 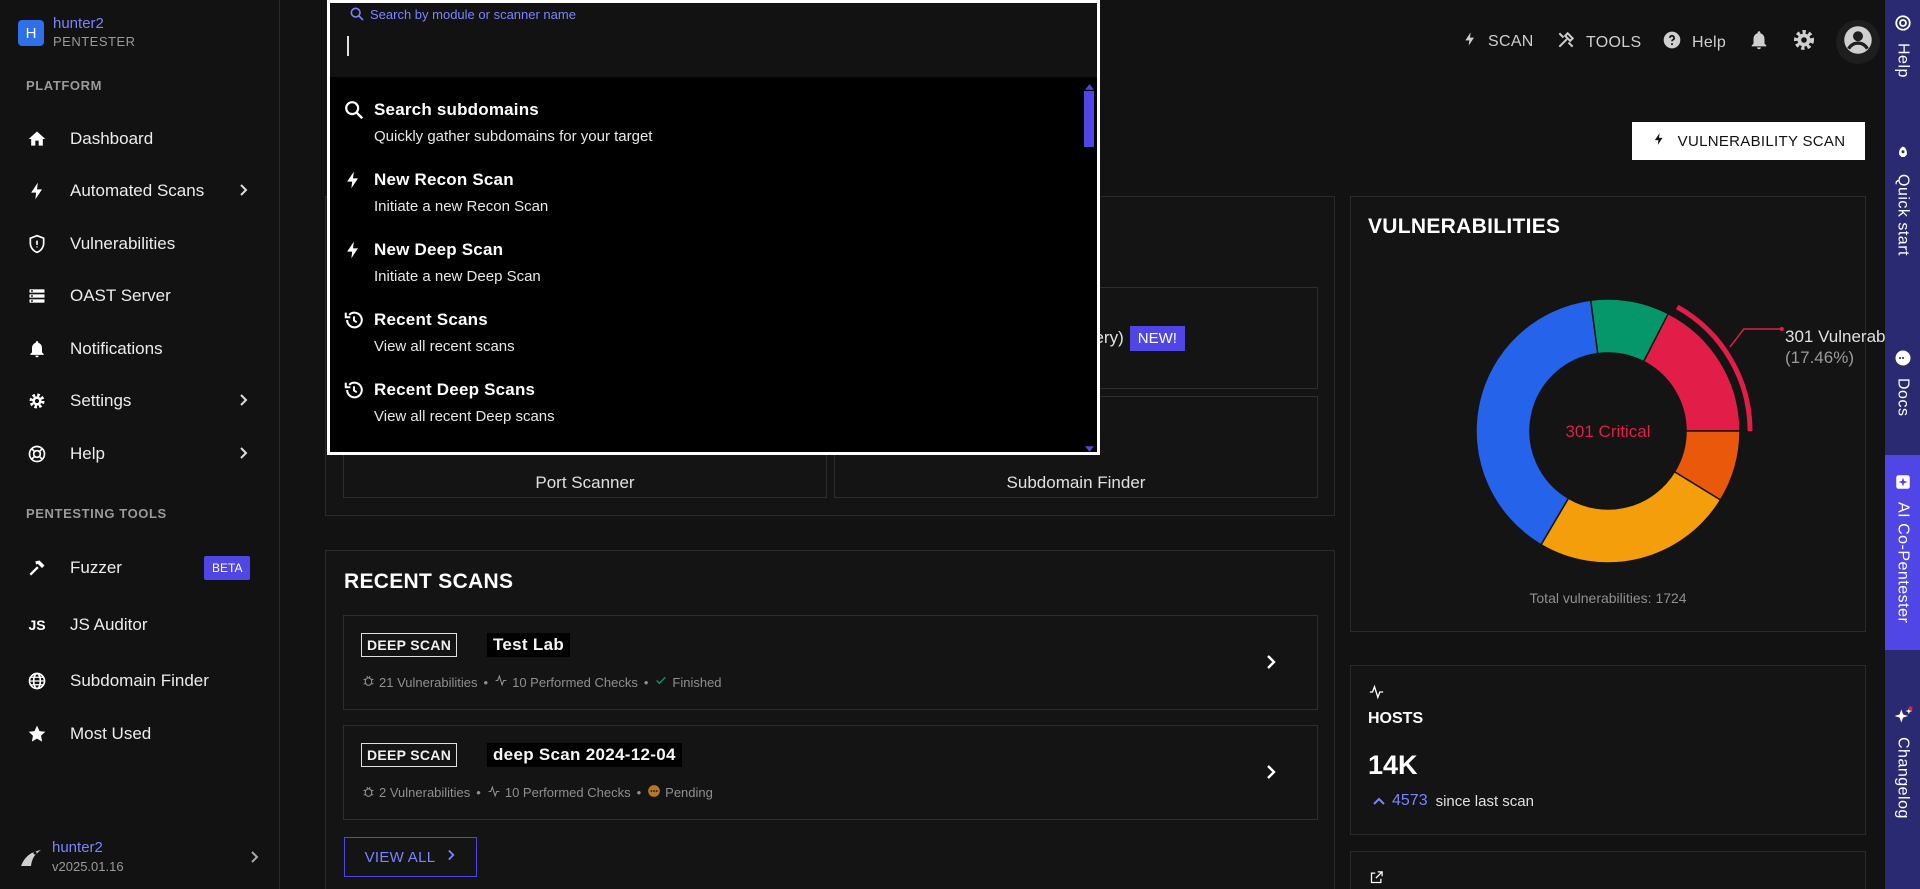 I want to click on sidebar-item-subdomain-finder: Subdomain Finder, so click(x=139, y=681).